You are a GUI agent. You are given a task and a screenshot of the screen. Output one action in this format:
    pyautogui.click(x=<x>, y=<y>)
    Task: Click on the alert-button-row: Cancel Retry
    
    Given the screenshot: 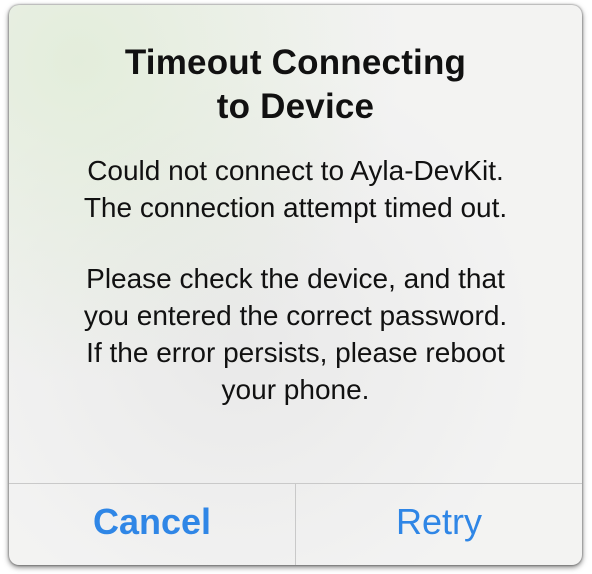 What is the action you would take?
    pyautogui.click(x=295, y=524)
    